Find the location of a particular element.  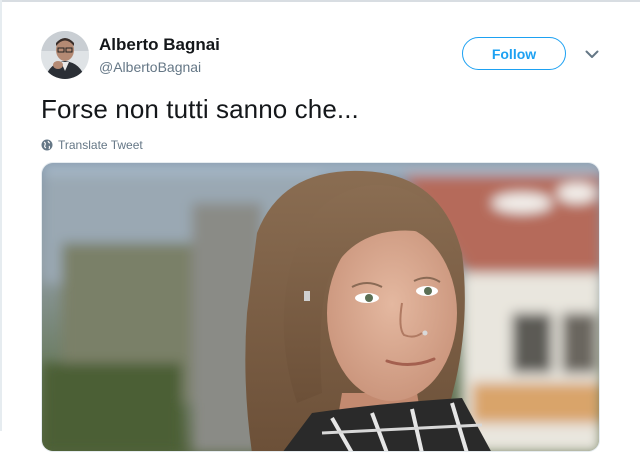

translate-tweet-link: Translate Tweet is located at coordinates (92, 145).